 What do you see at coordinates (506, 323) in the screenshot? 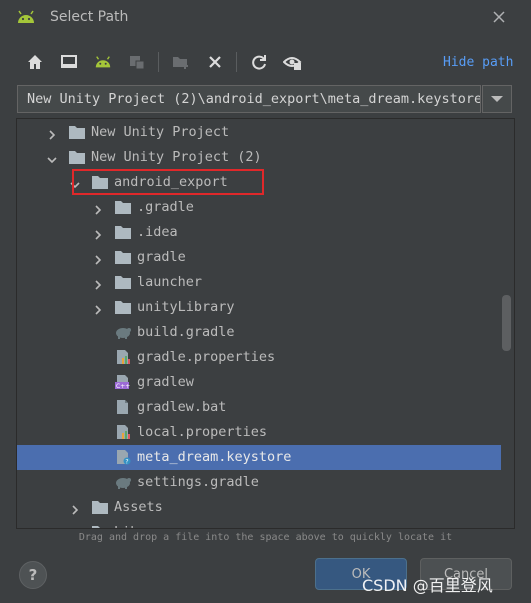
I see `tree-scrollbar` at bounding box center [506, 323].